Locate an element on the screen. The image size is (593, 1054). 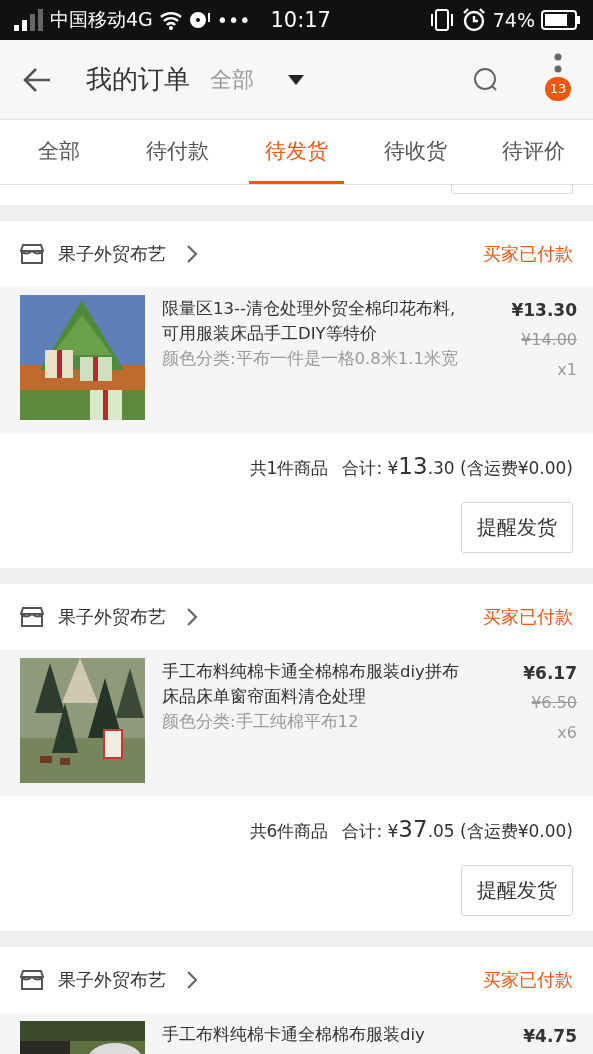
search-button is located at coordinates (486, 79).